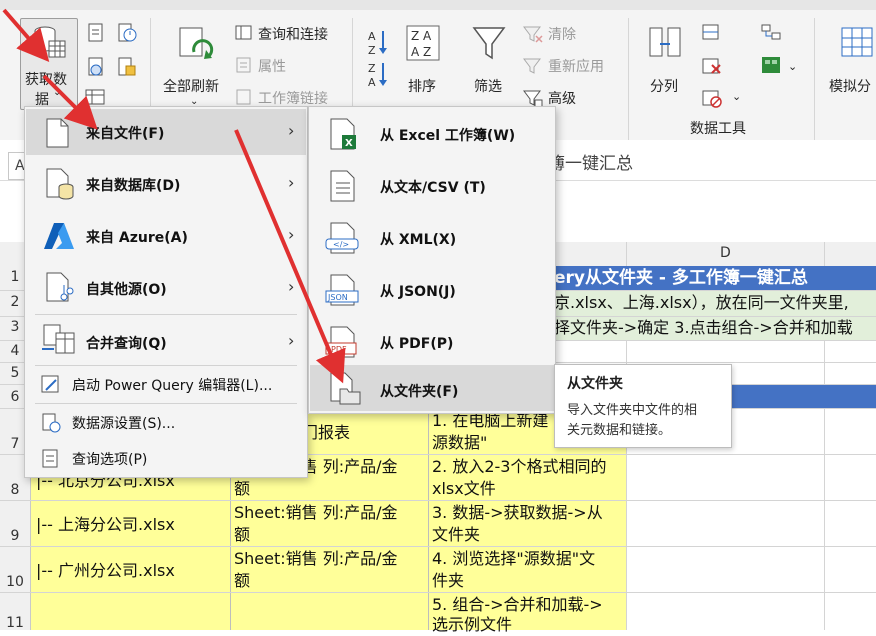  Describe the element at coordinates (290, 256) in the screenshot. I see `arrow-to-from-folder` at that location.